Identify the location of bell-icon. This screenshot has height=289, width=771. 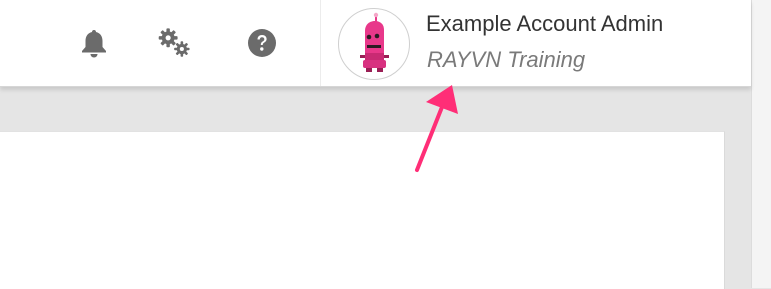
(94, 44).